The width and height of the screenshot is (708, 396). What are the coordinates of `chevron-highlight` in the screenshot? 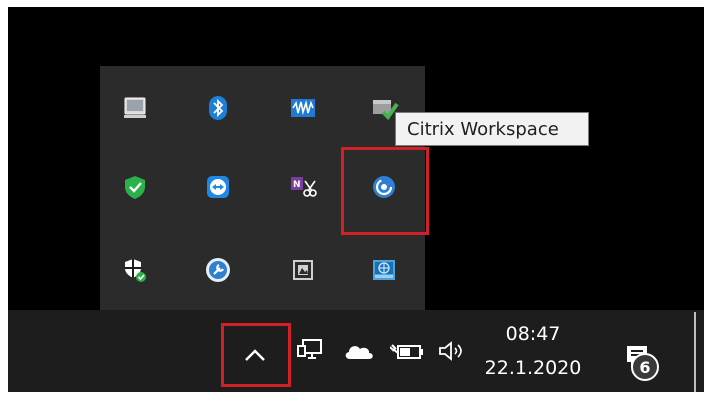 It's located at (256, 355).